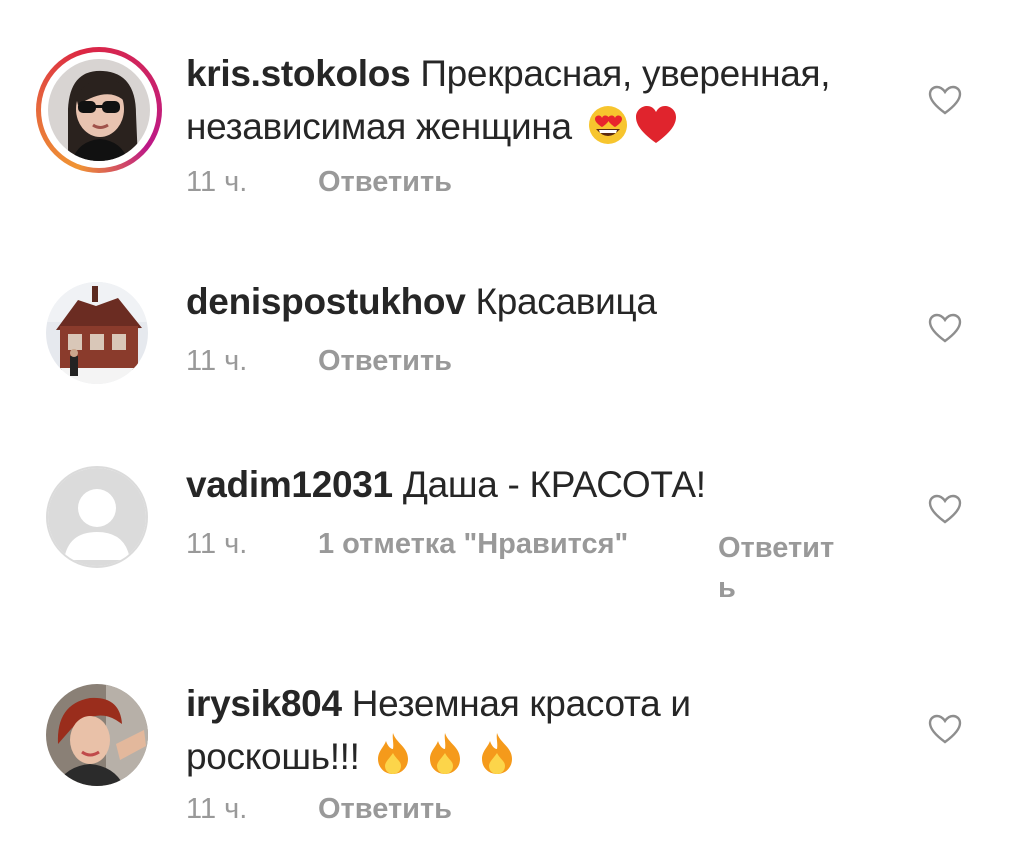 This screenshot has width=1024, height=864. Describe the element at coordinates (97, 735) in the screenshot. I see `avatar` at that location.